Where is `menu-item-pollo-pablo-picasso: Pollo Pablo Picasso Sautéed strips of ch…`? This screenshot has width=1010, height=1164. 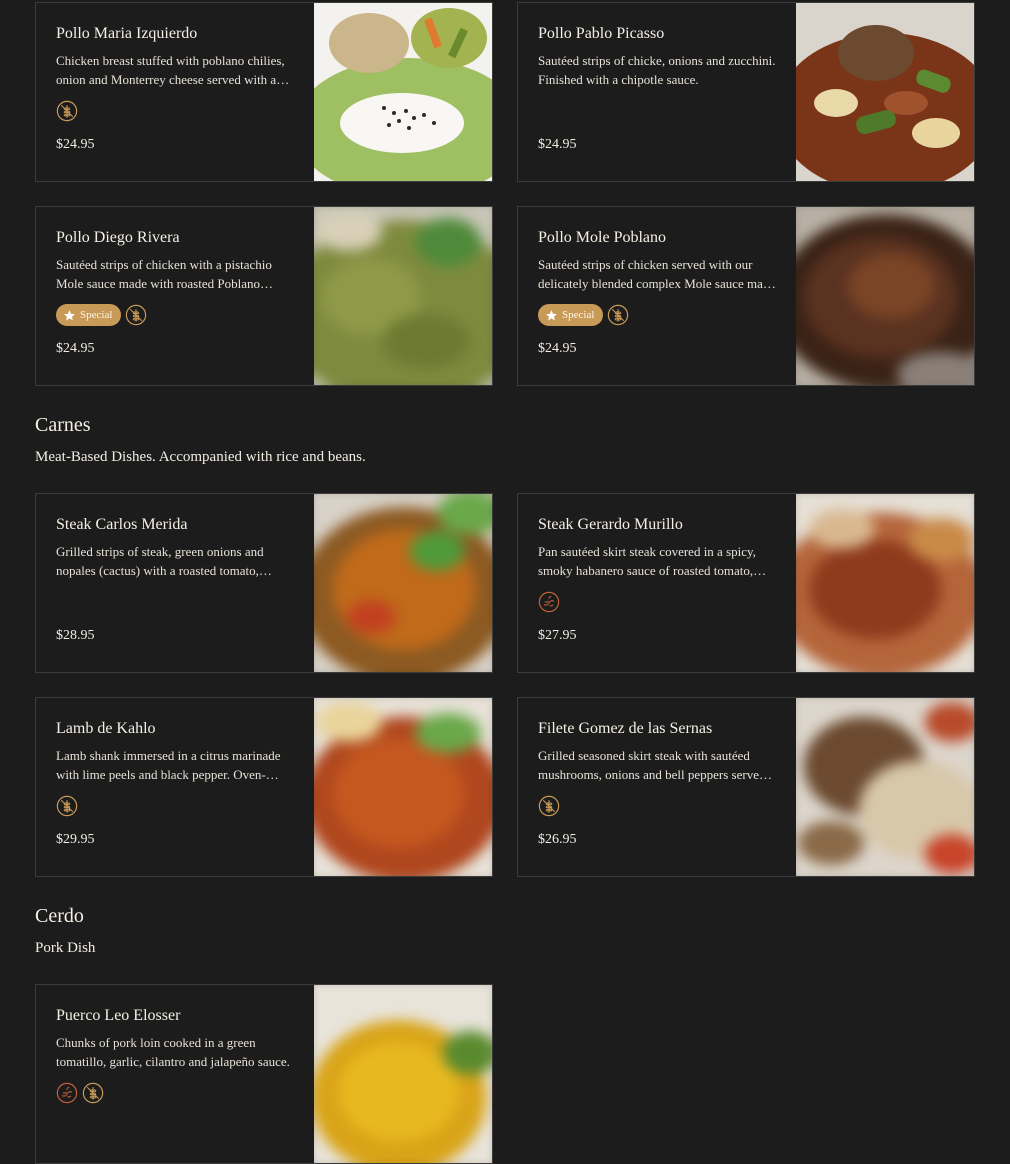 menu-item-pollo-pablo-picasso: Pollo Pablo Picasso Sautéed strips of ch… is located at coordinates (746, 92).